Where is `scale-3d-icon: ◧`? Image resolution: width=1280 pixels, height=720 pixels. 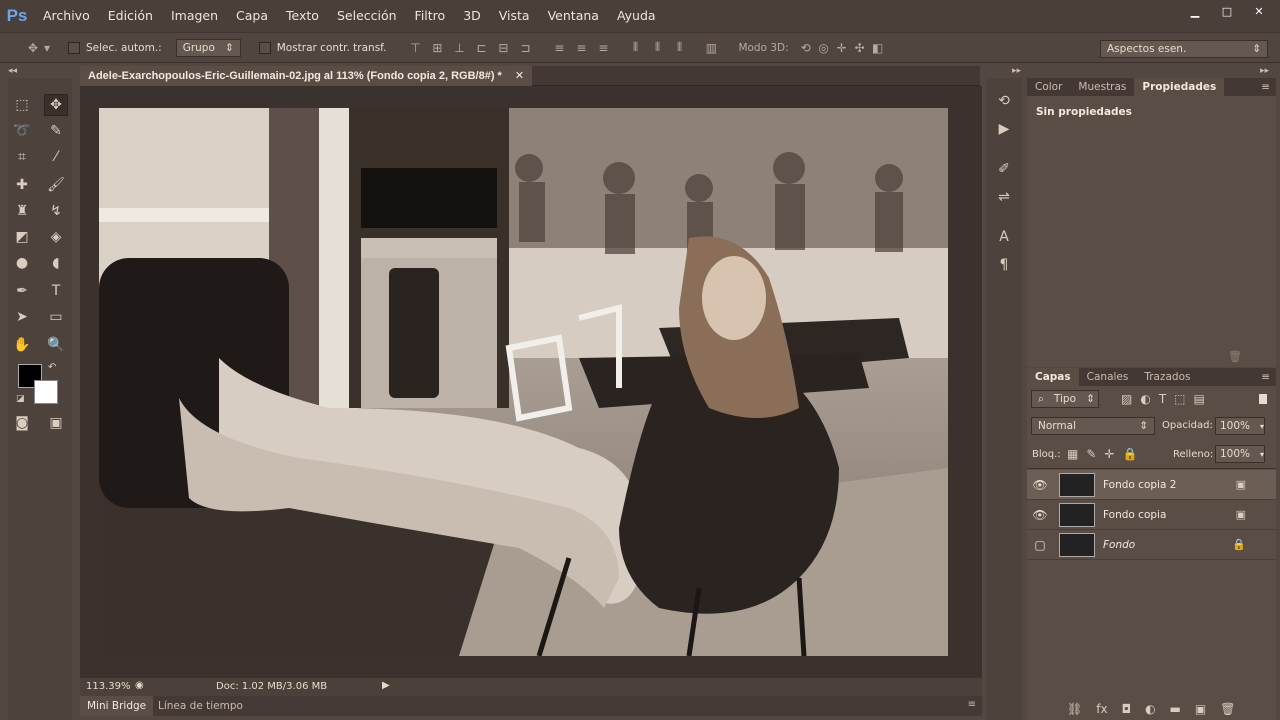 scale-3d-icon: ◧ is located at coordinates (878, 48).